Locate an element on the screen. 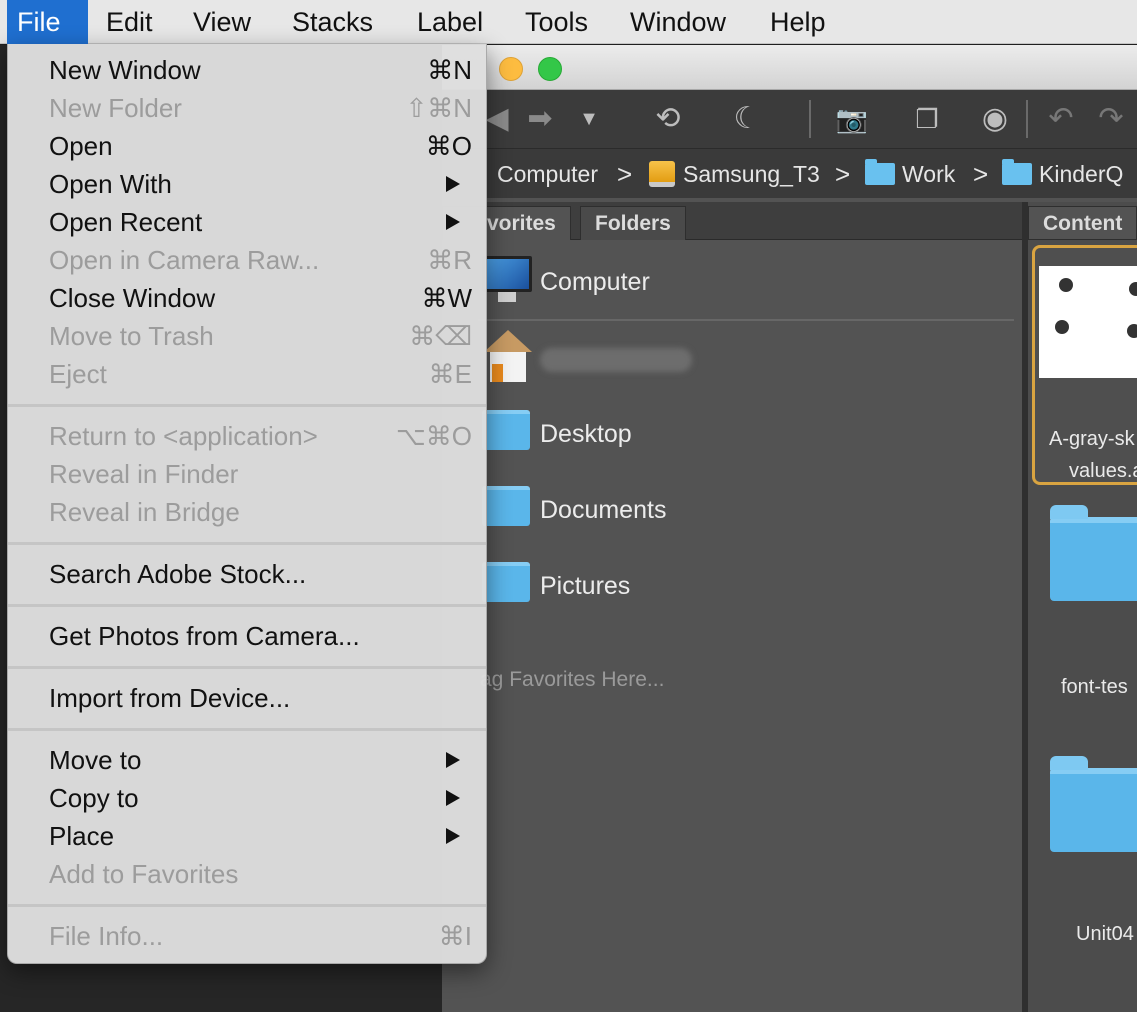  thumbnail-image is located at coordinates (1088, 322).